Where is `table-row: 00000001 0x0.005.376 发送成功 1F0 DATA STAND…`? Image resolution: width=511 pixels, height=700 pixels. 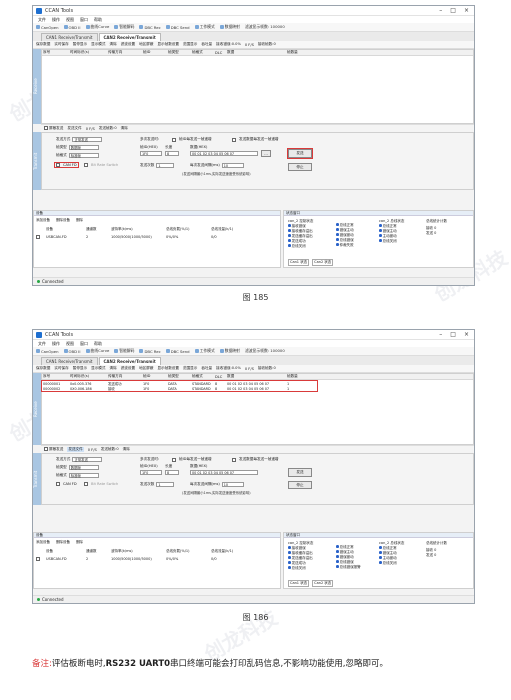 table-row: 00000001 0x0.005.376 发送成功 1F0 DATA STAND… is located at coordinates (179, 384).